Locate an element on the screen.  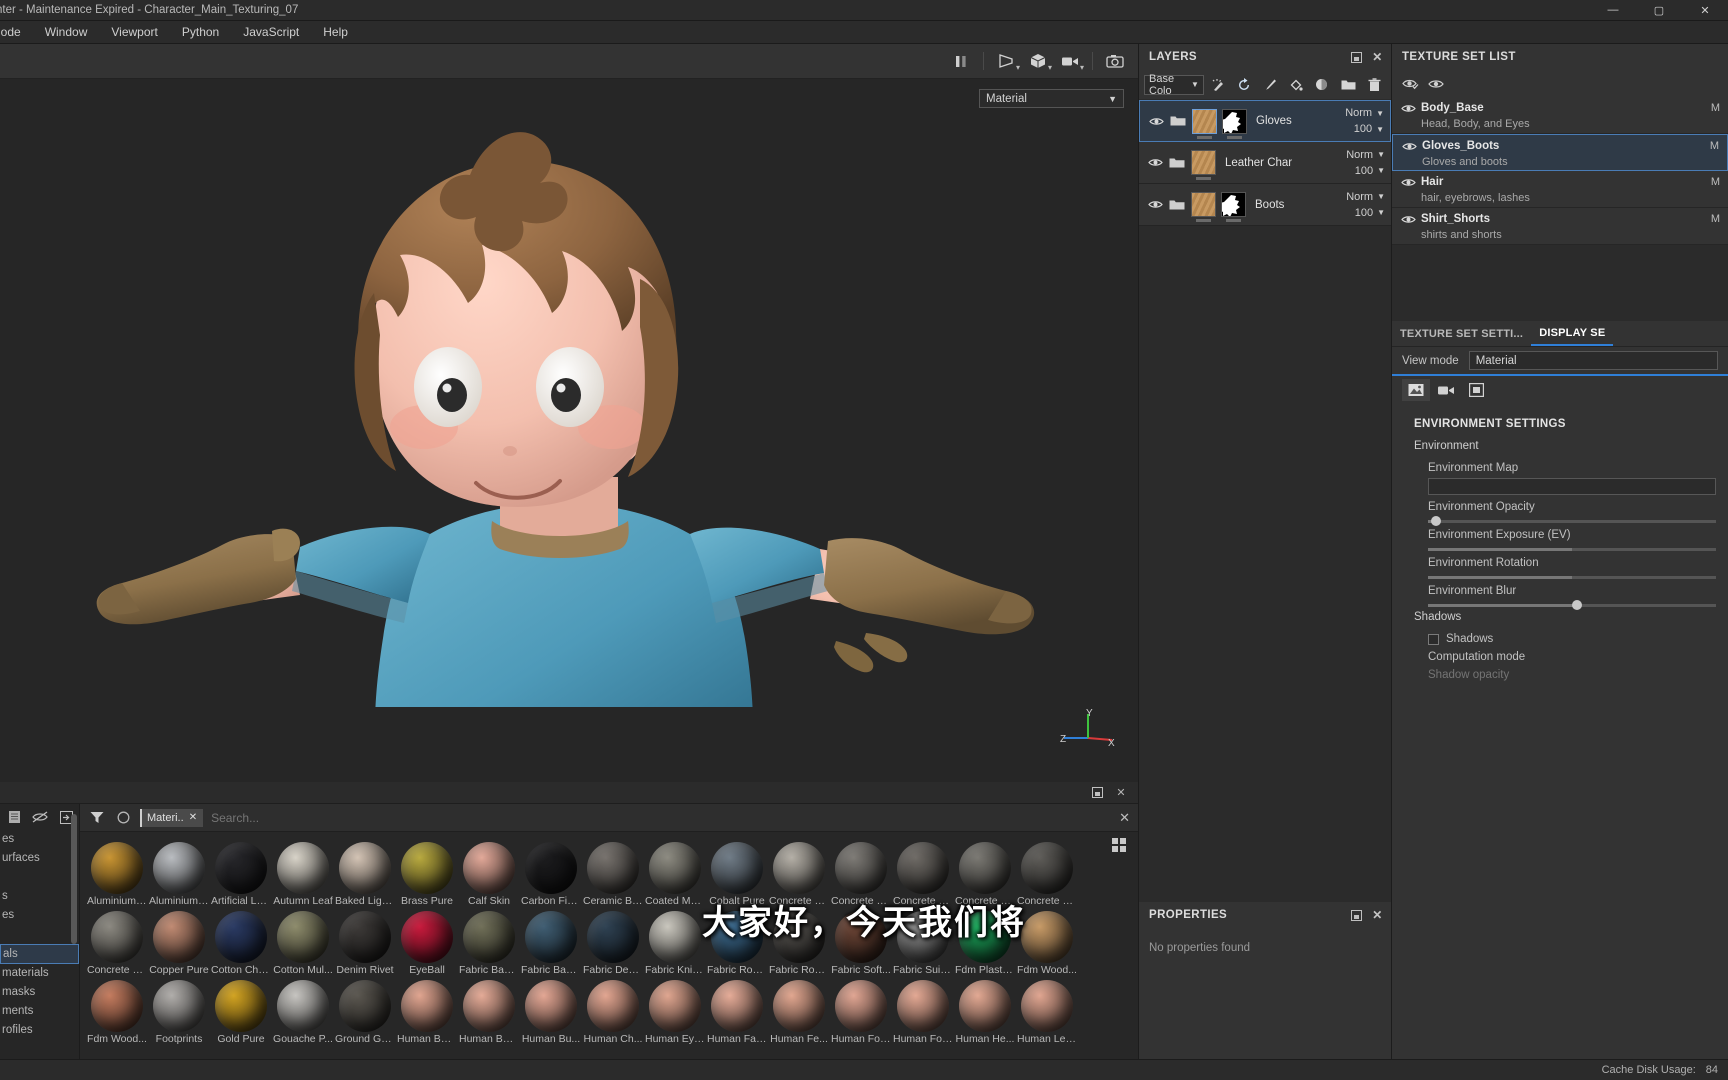
material-cell: Carbon Fiber is located at coordinates (551, 872).